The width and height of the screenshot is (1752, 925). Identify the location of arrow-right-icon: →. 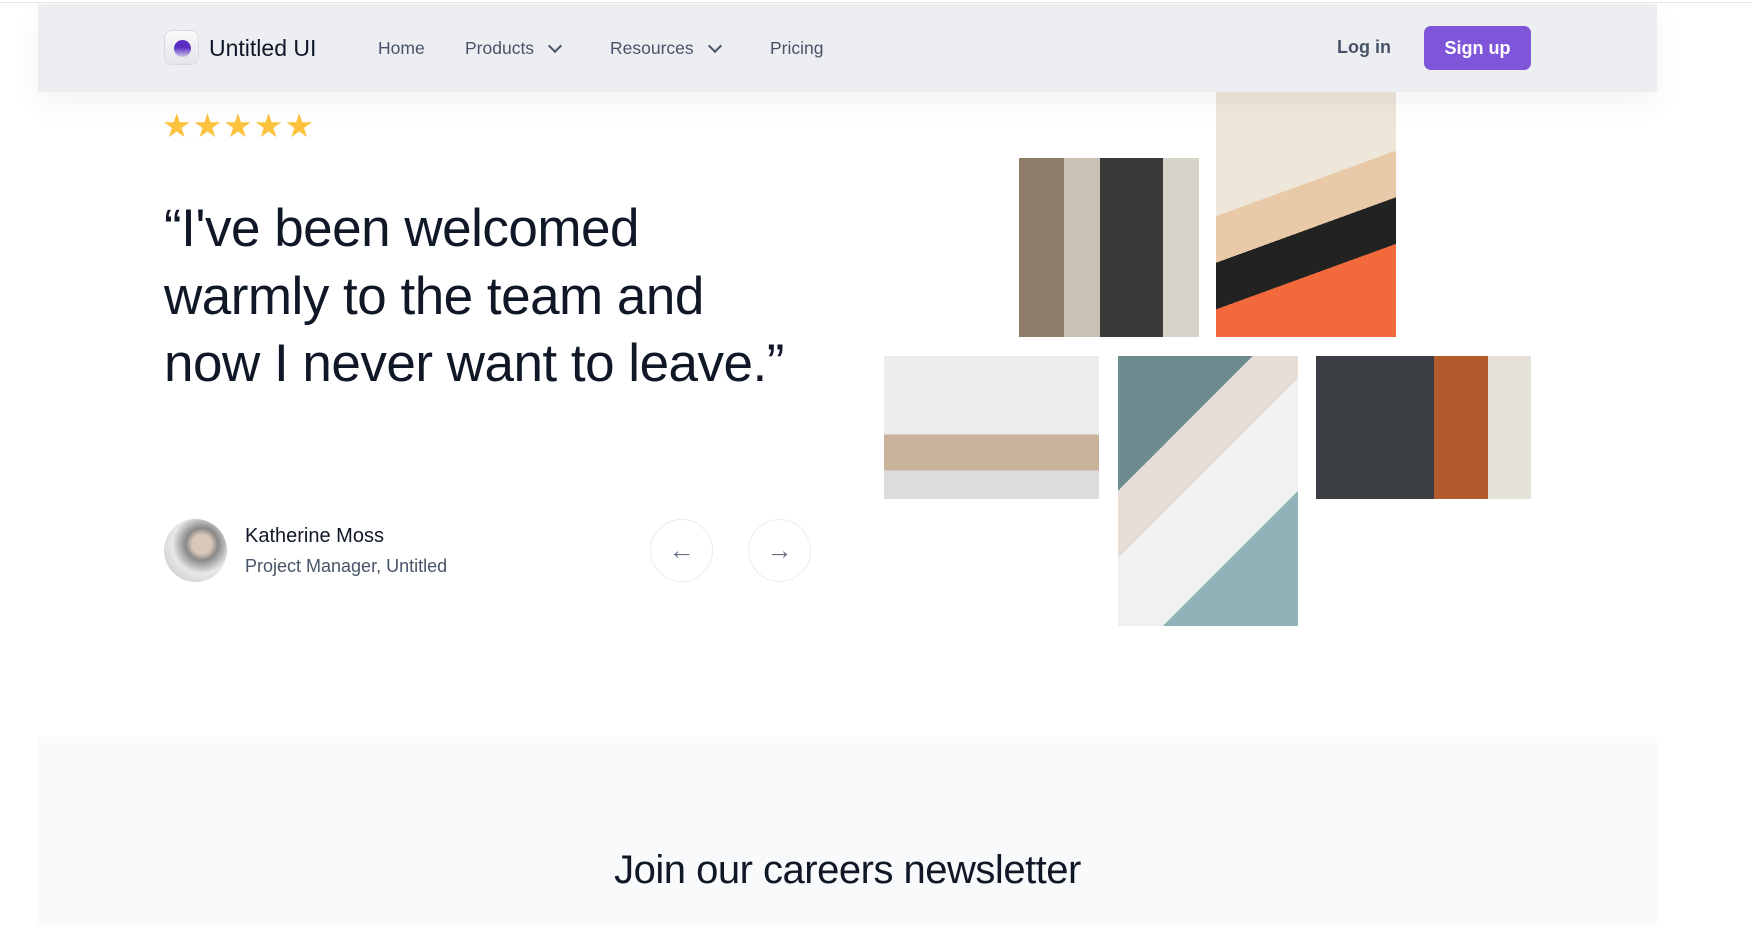
(779, 550).